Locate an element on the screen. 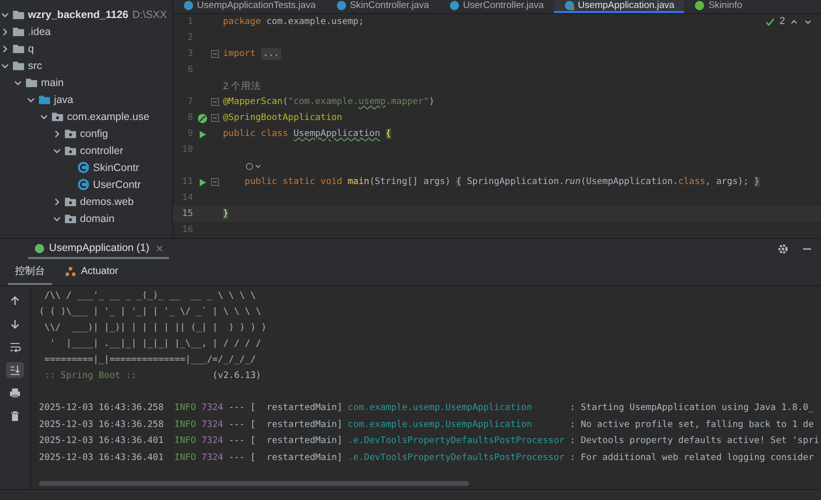 The image size is (821, 500). tree-item: domain is located at coordinates (97, 218).